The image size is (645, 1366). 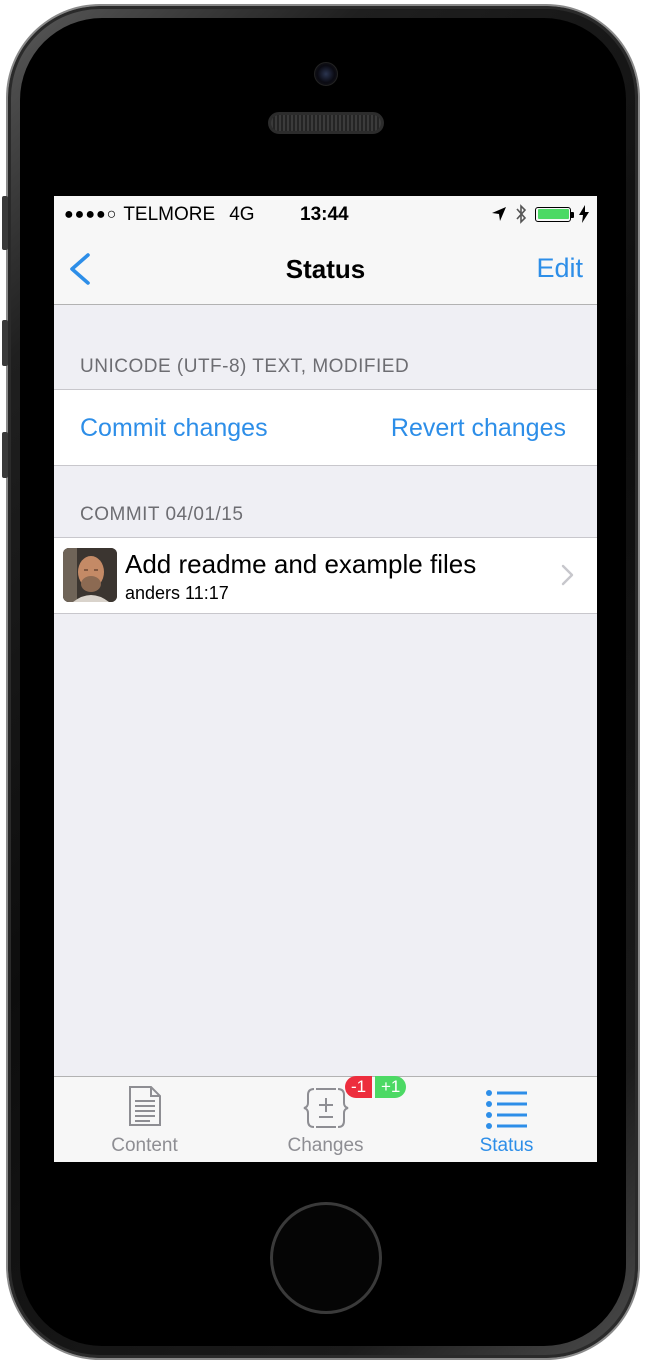 I want to click on tab-status-label: Status, so click(x=506, y=1145).